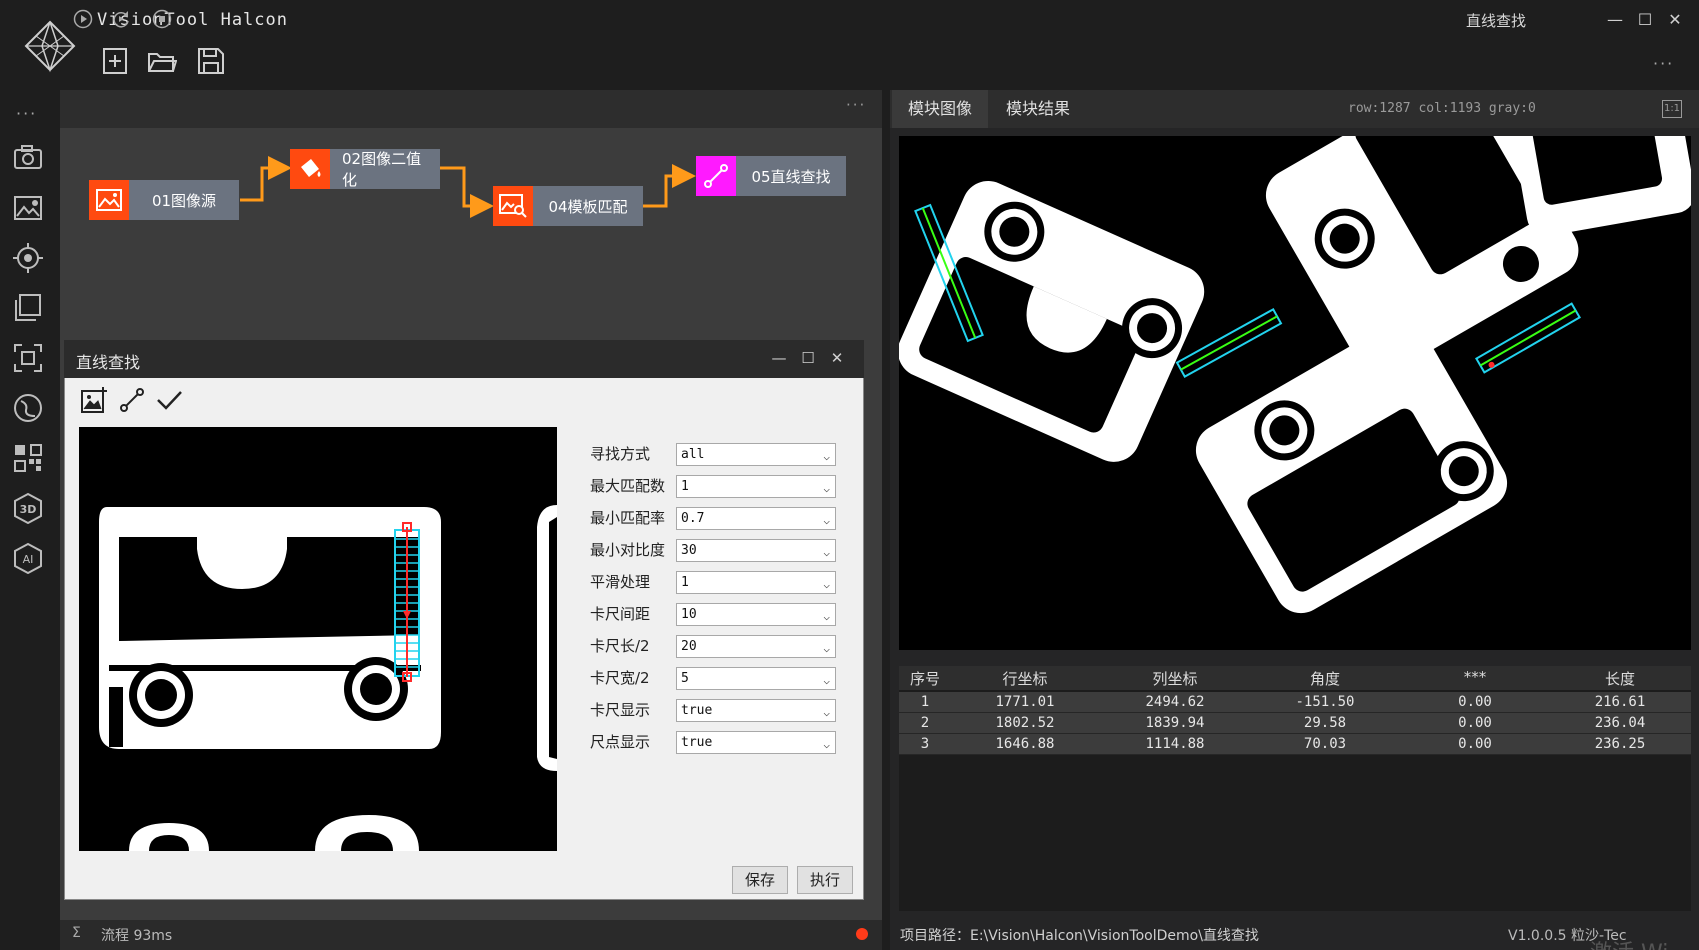 The image size is (1699, 950). Describe the element at coordinates (628, 486) in the screenshot. I see `param-label-max-matches: 最大匹配数` at that location.